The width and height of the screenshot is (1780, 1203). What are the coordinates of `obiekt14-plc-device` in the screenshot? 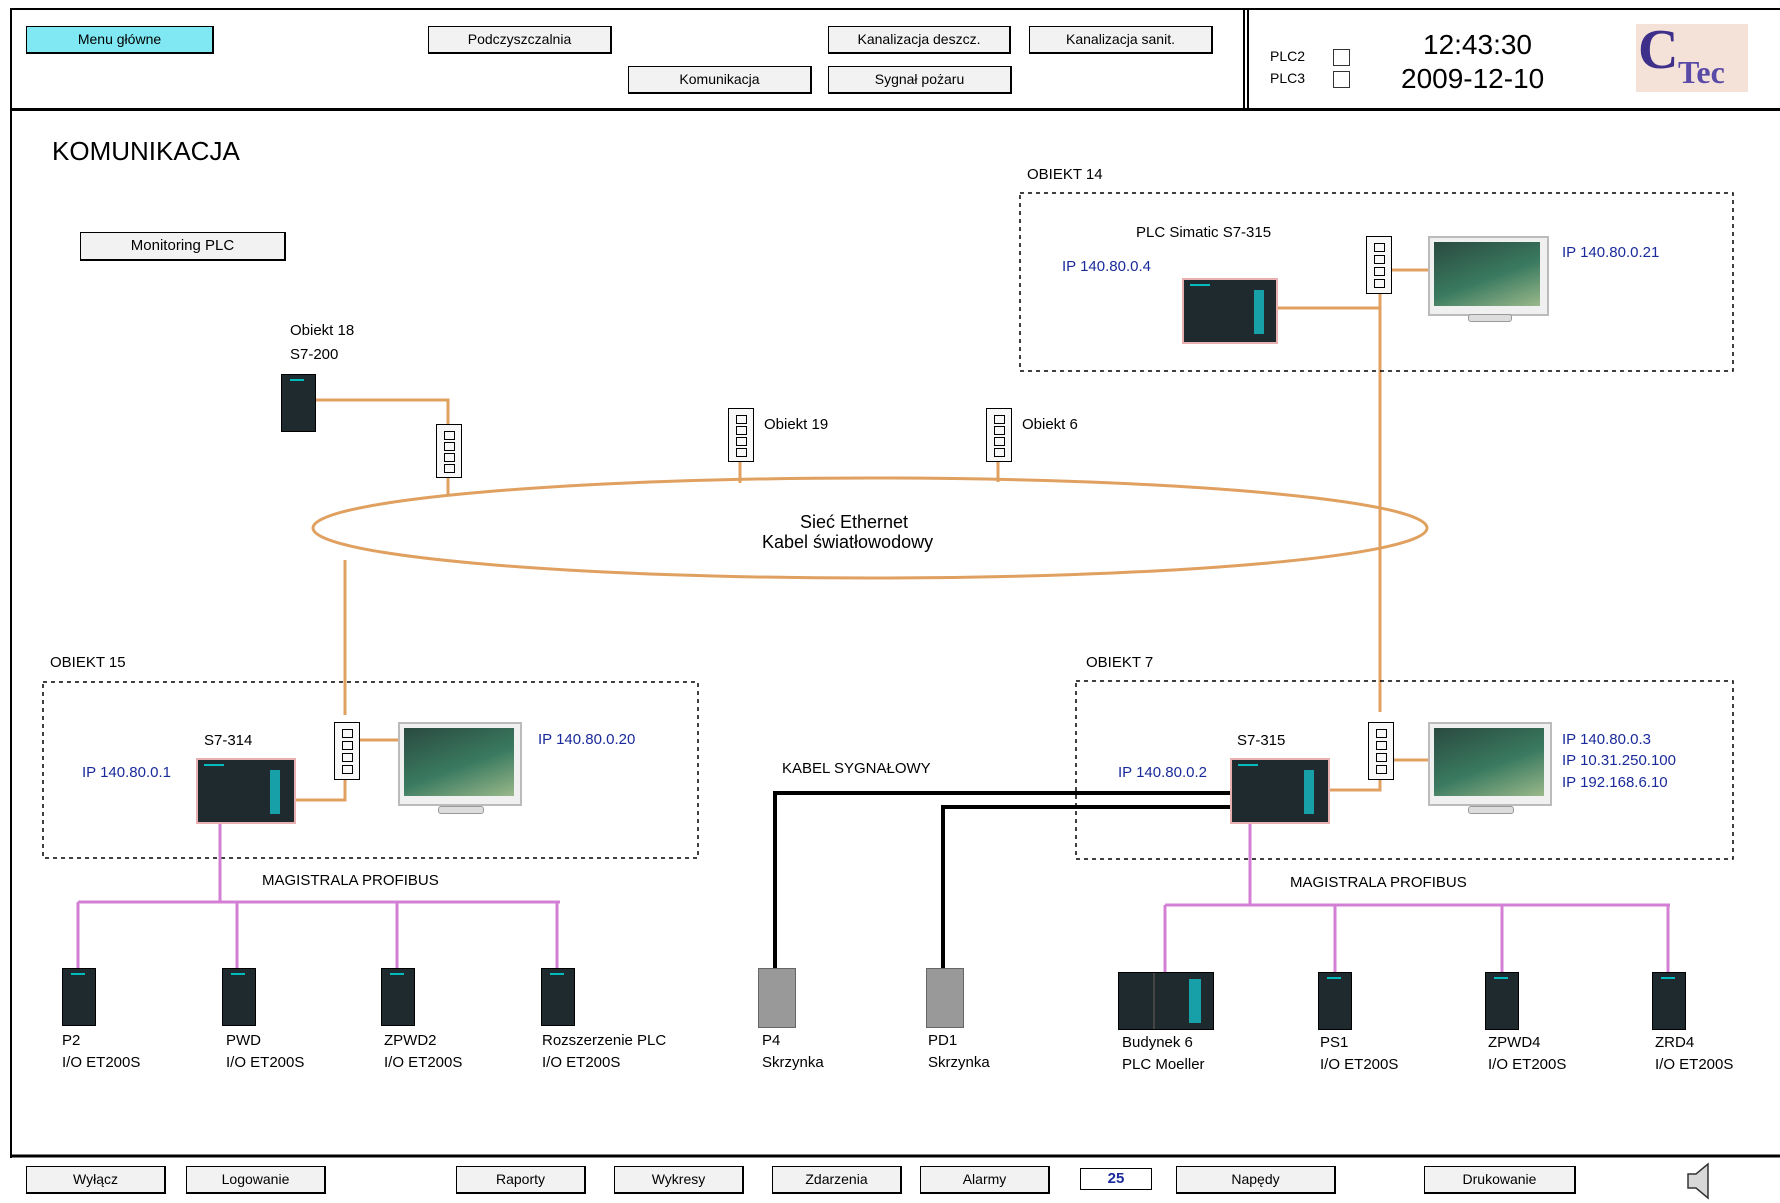 It's located at (1230, 311).